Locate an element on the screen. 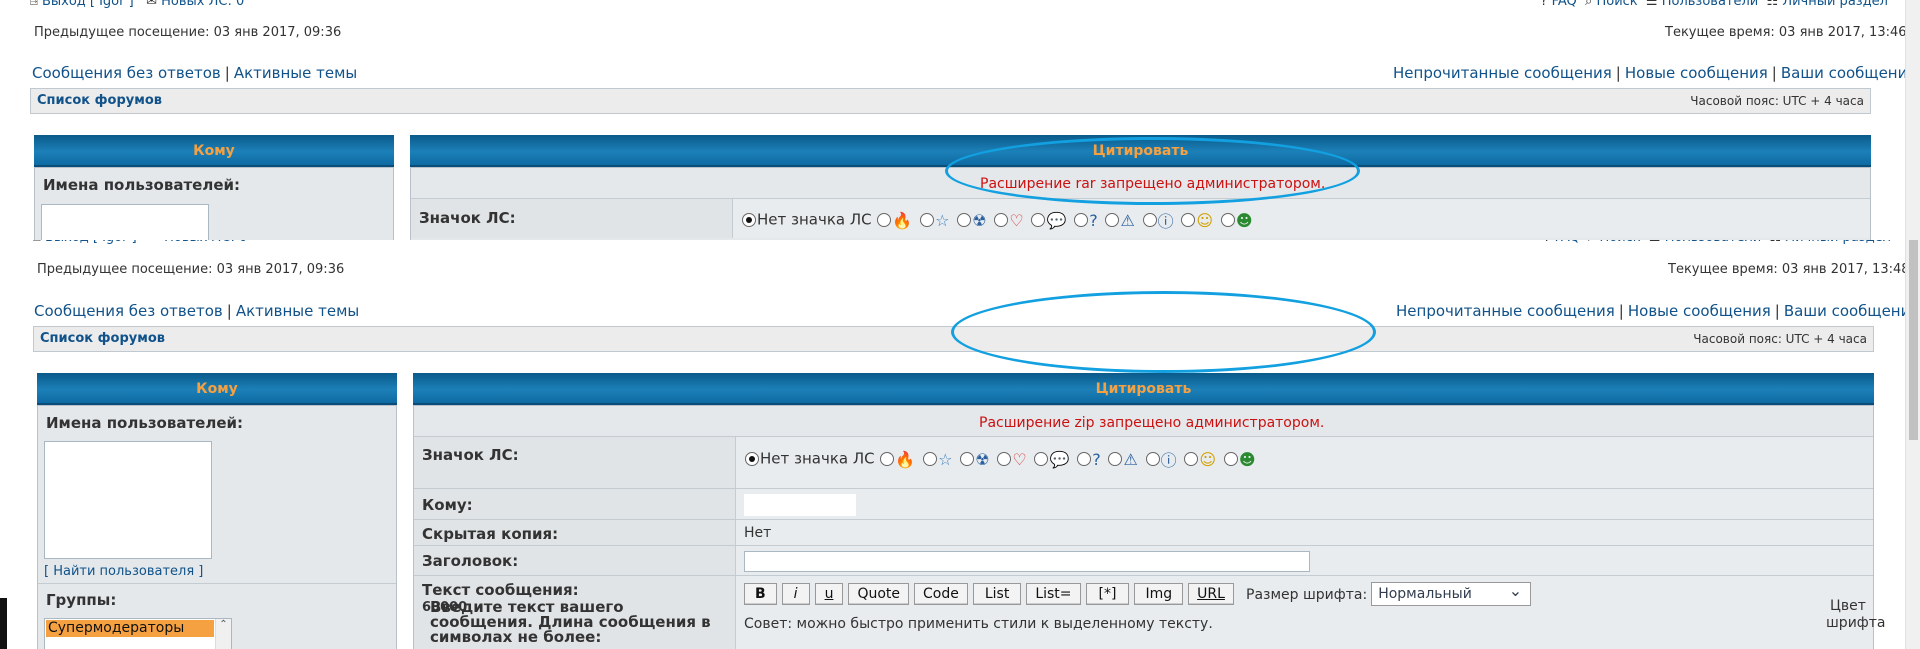  current-time: Текущее время: 03 янв 2017, 13:46 is located at coordinates (1785, 32).